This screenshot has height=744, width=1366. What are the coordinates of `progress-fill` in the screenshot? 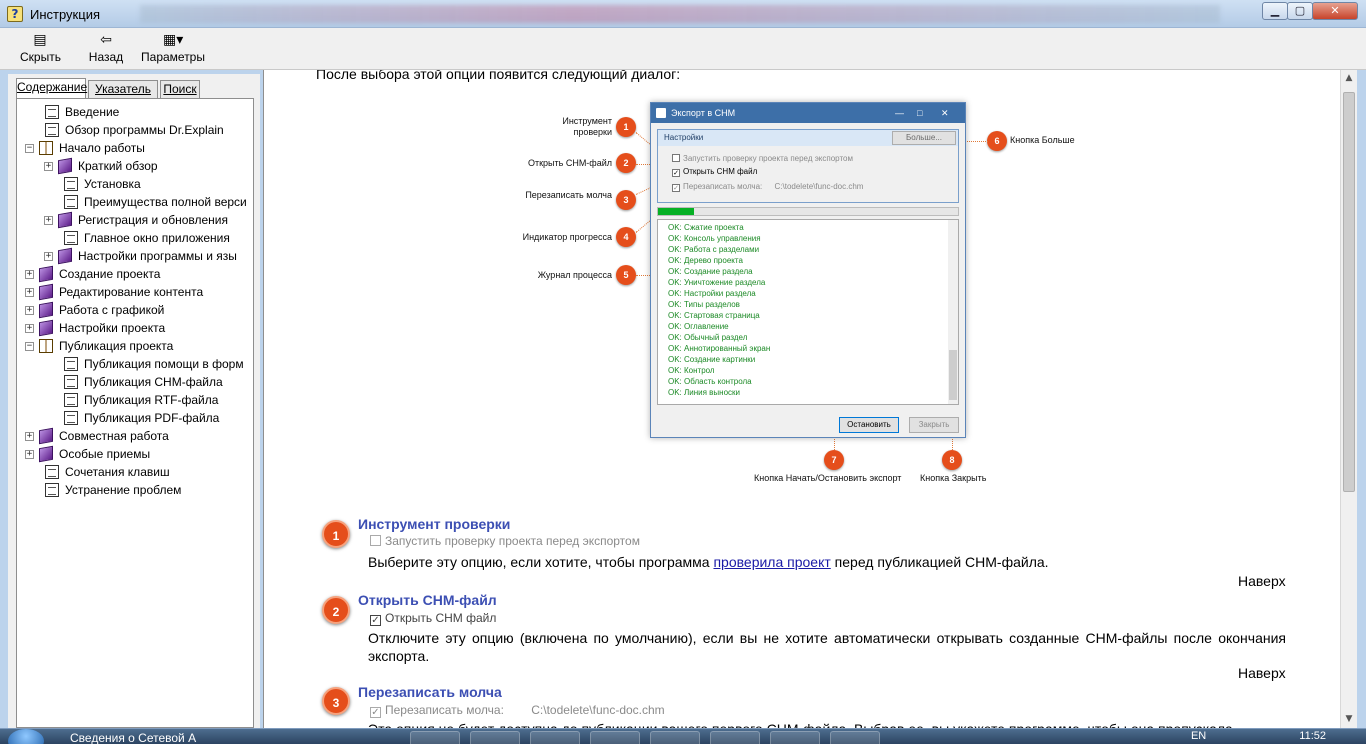 It's located at (676, 211).